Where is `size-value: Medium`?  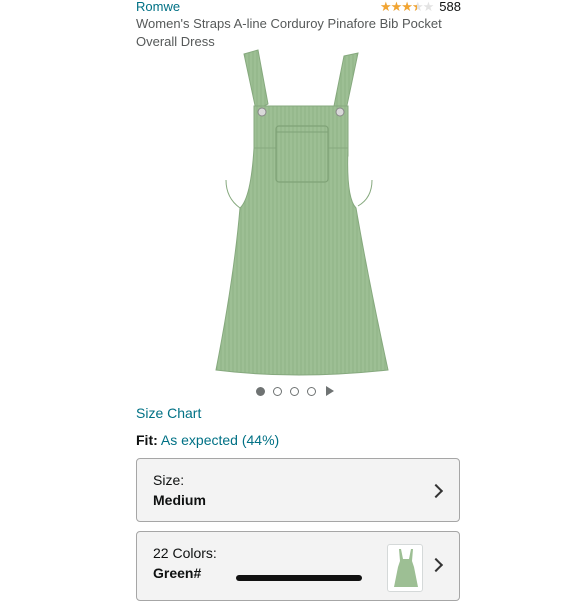
size-value: Medium is located at coordinates (179, 500).